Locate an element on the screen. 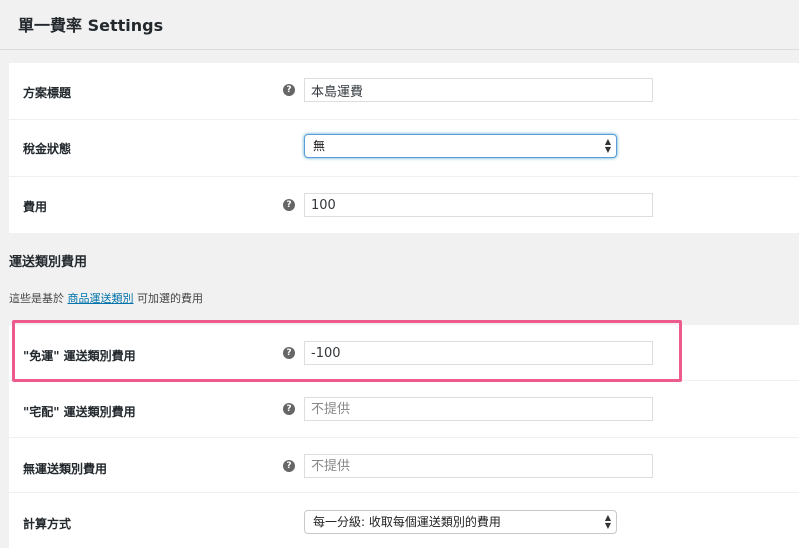 The width and height of the screenshot is (799, 548). calculation-type-label: 計算方式 is located at coordinates (47, 524).